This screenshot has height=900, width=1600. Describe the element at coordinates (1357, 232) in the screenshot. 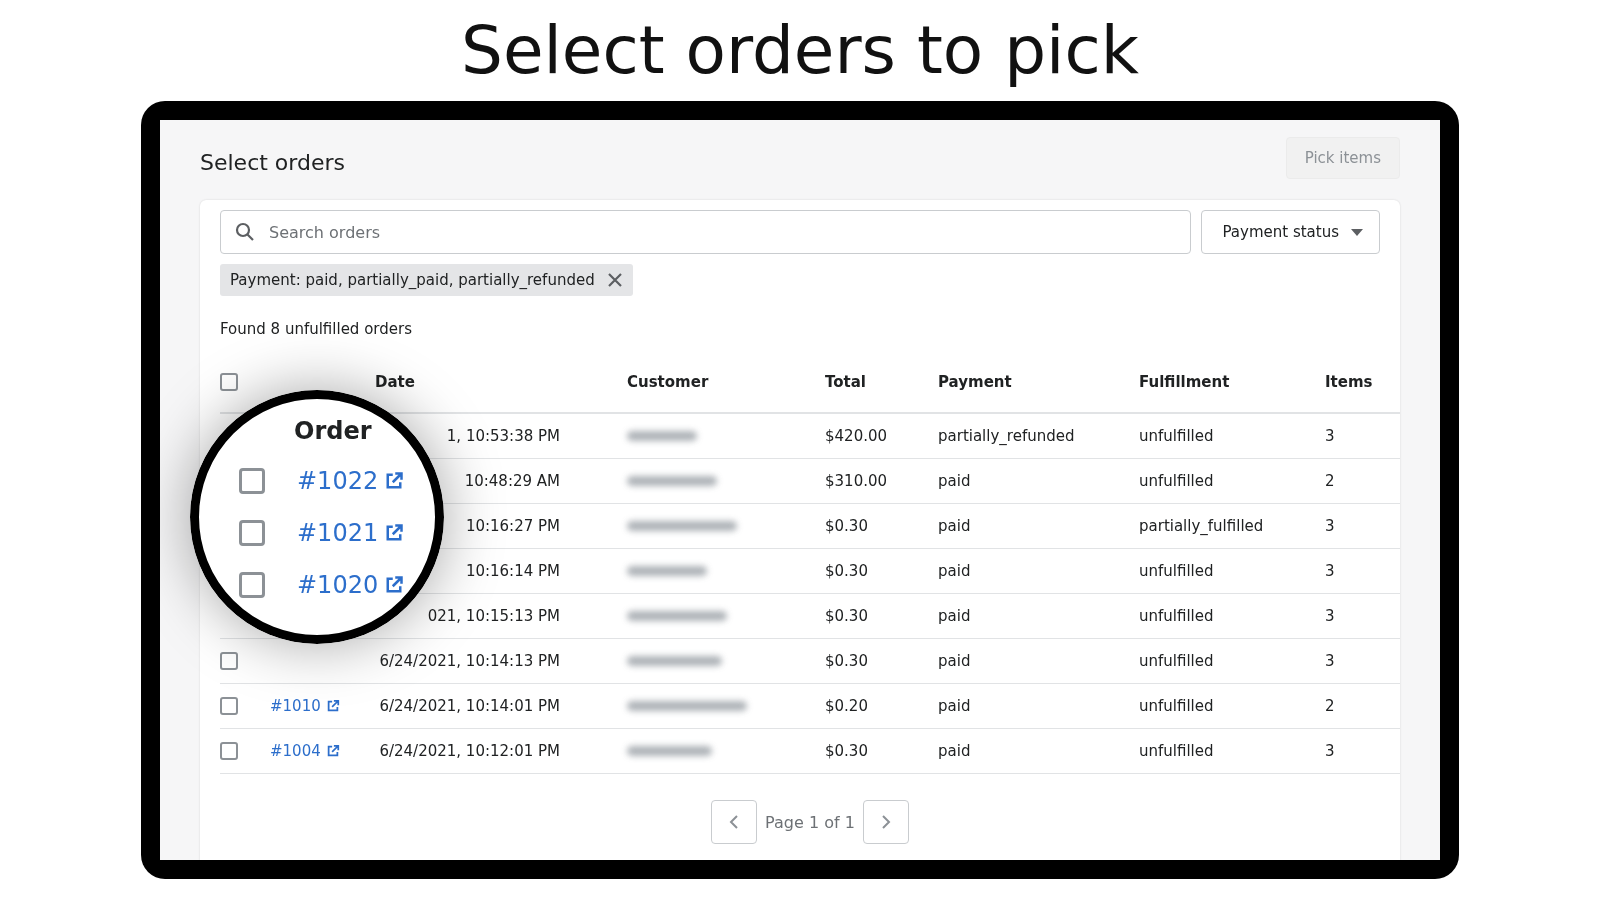

I see `caret-icon` at that location.